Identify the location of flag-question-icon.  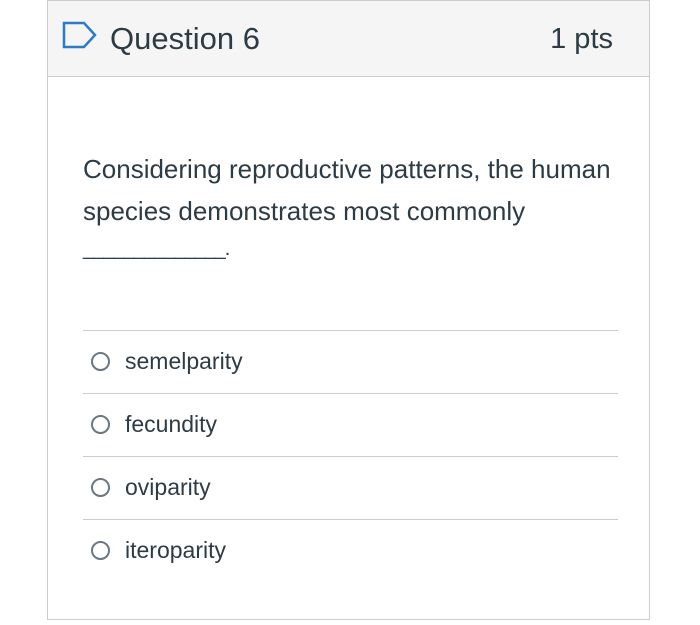
(80, 35).